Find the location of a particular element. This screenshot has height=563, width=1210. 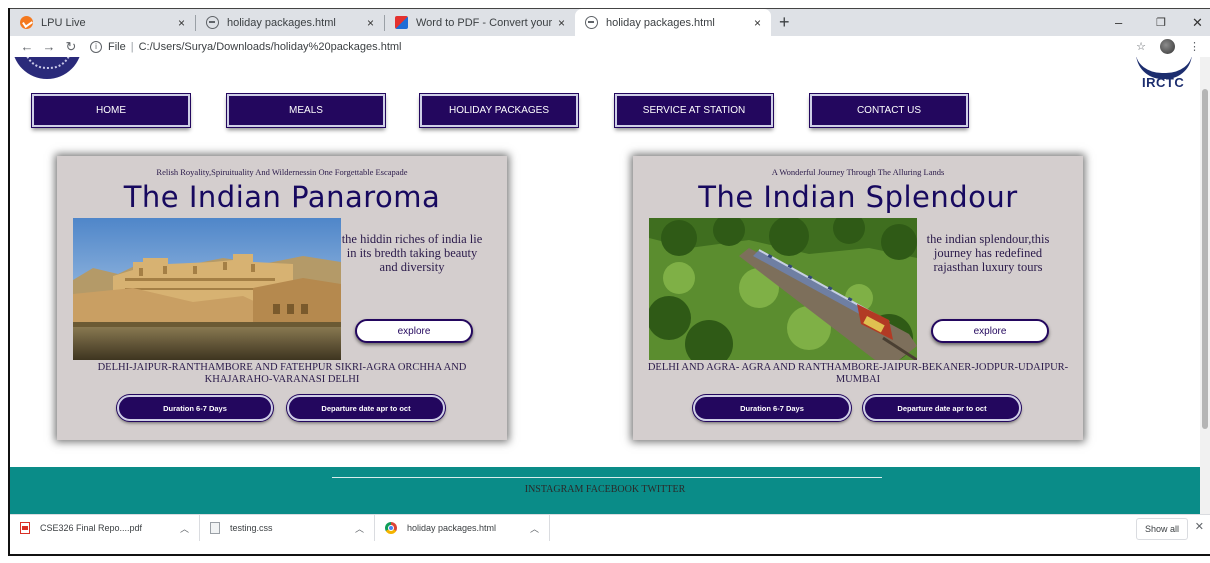

tab-lpu-live: LPU Live × is located at coordinates (102, 22).